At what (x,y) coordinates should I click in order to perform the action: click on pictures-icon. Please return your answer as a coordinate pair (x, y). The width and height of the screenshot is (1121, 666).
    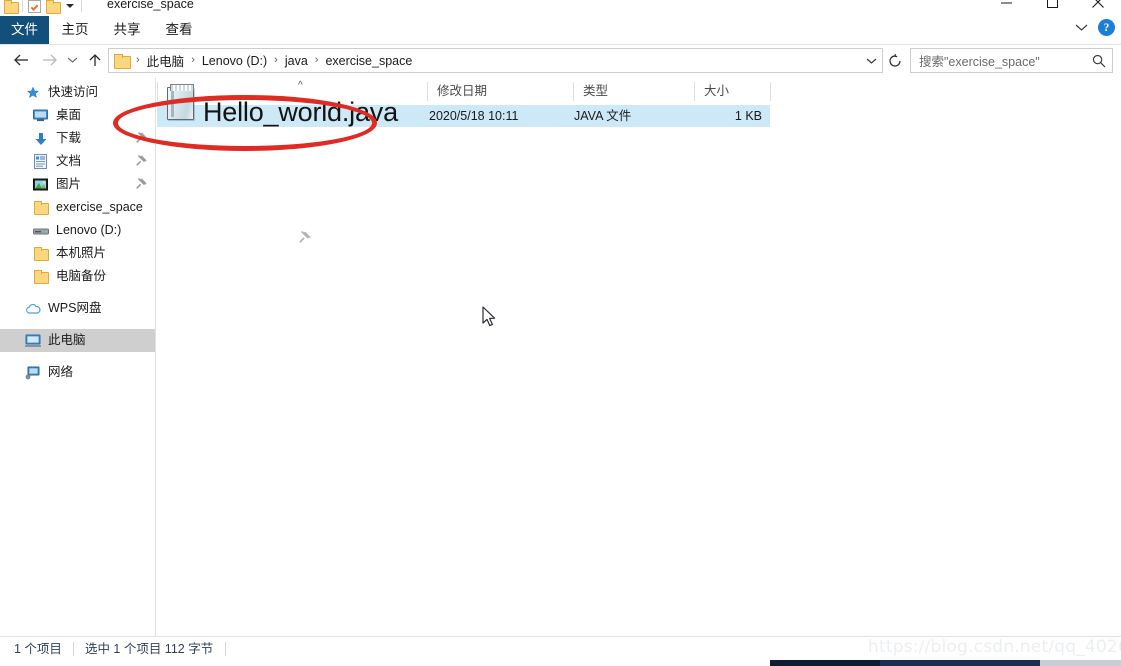
    Looking at the image, I should click on (40, 184).